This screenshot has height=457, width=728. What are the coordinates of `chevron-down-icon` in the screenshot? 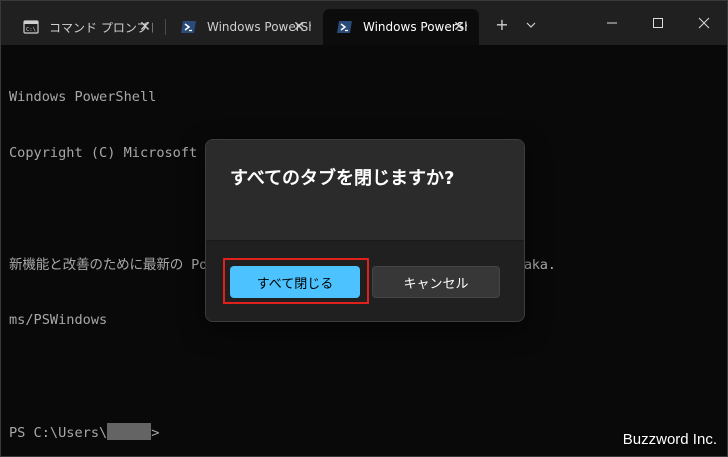 It's located at (531, 25).